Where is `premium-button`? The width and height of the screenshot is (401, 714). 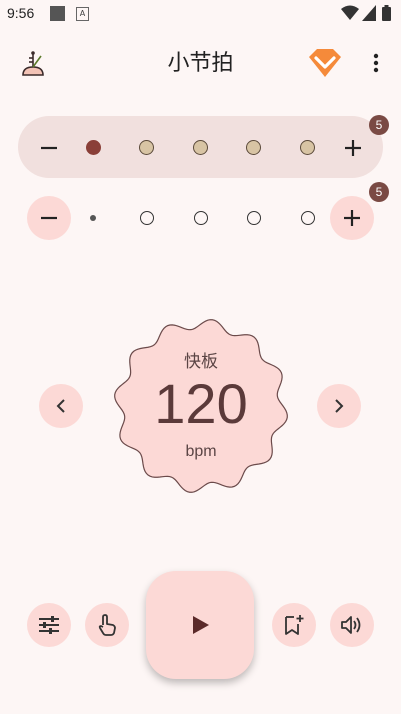 premium-button is located at coordinates (325, 63).